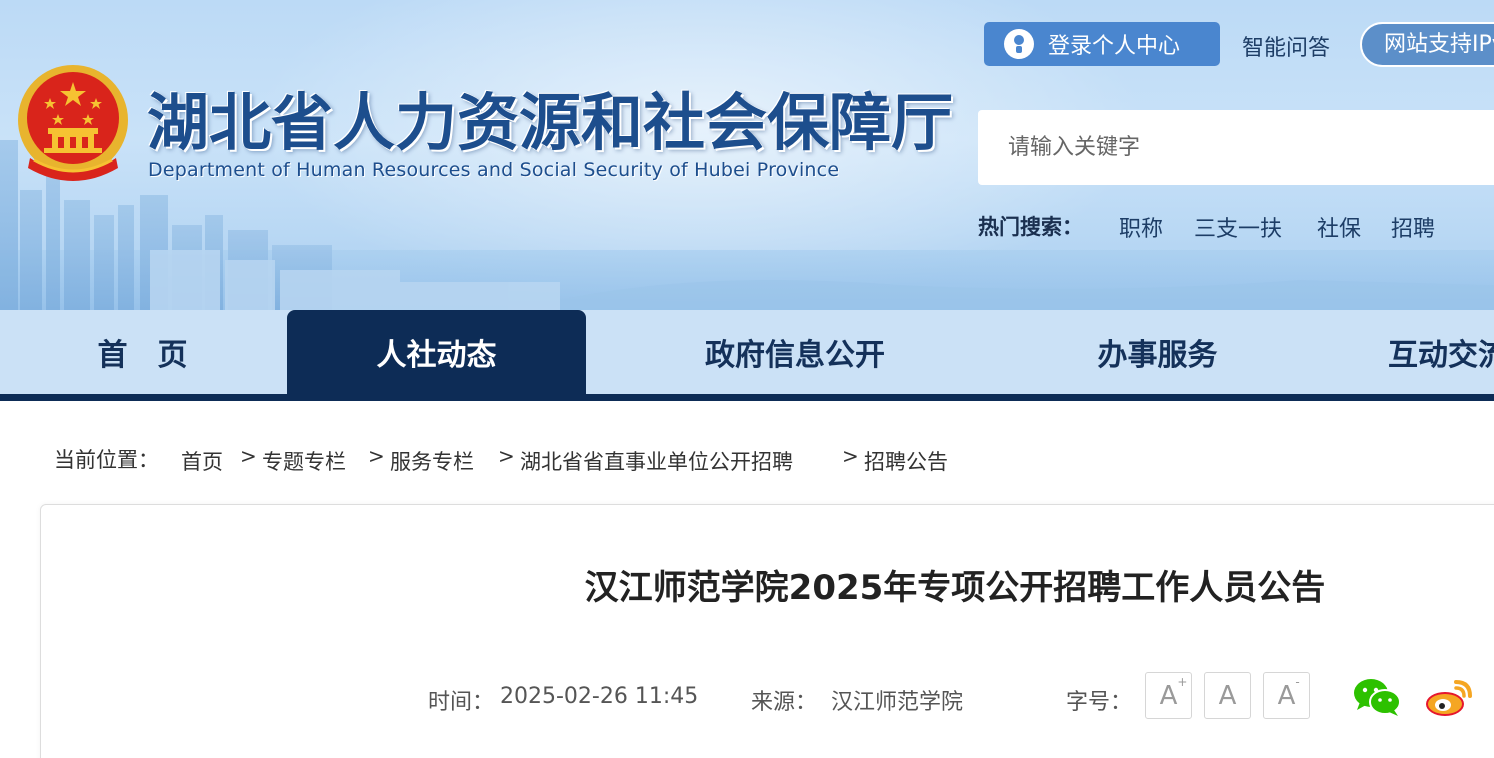  I want to click on nav-item-hrss-news: 人社动态, so click(436, 352).